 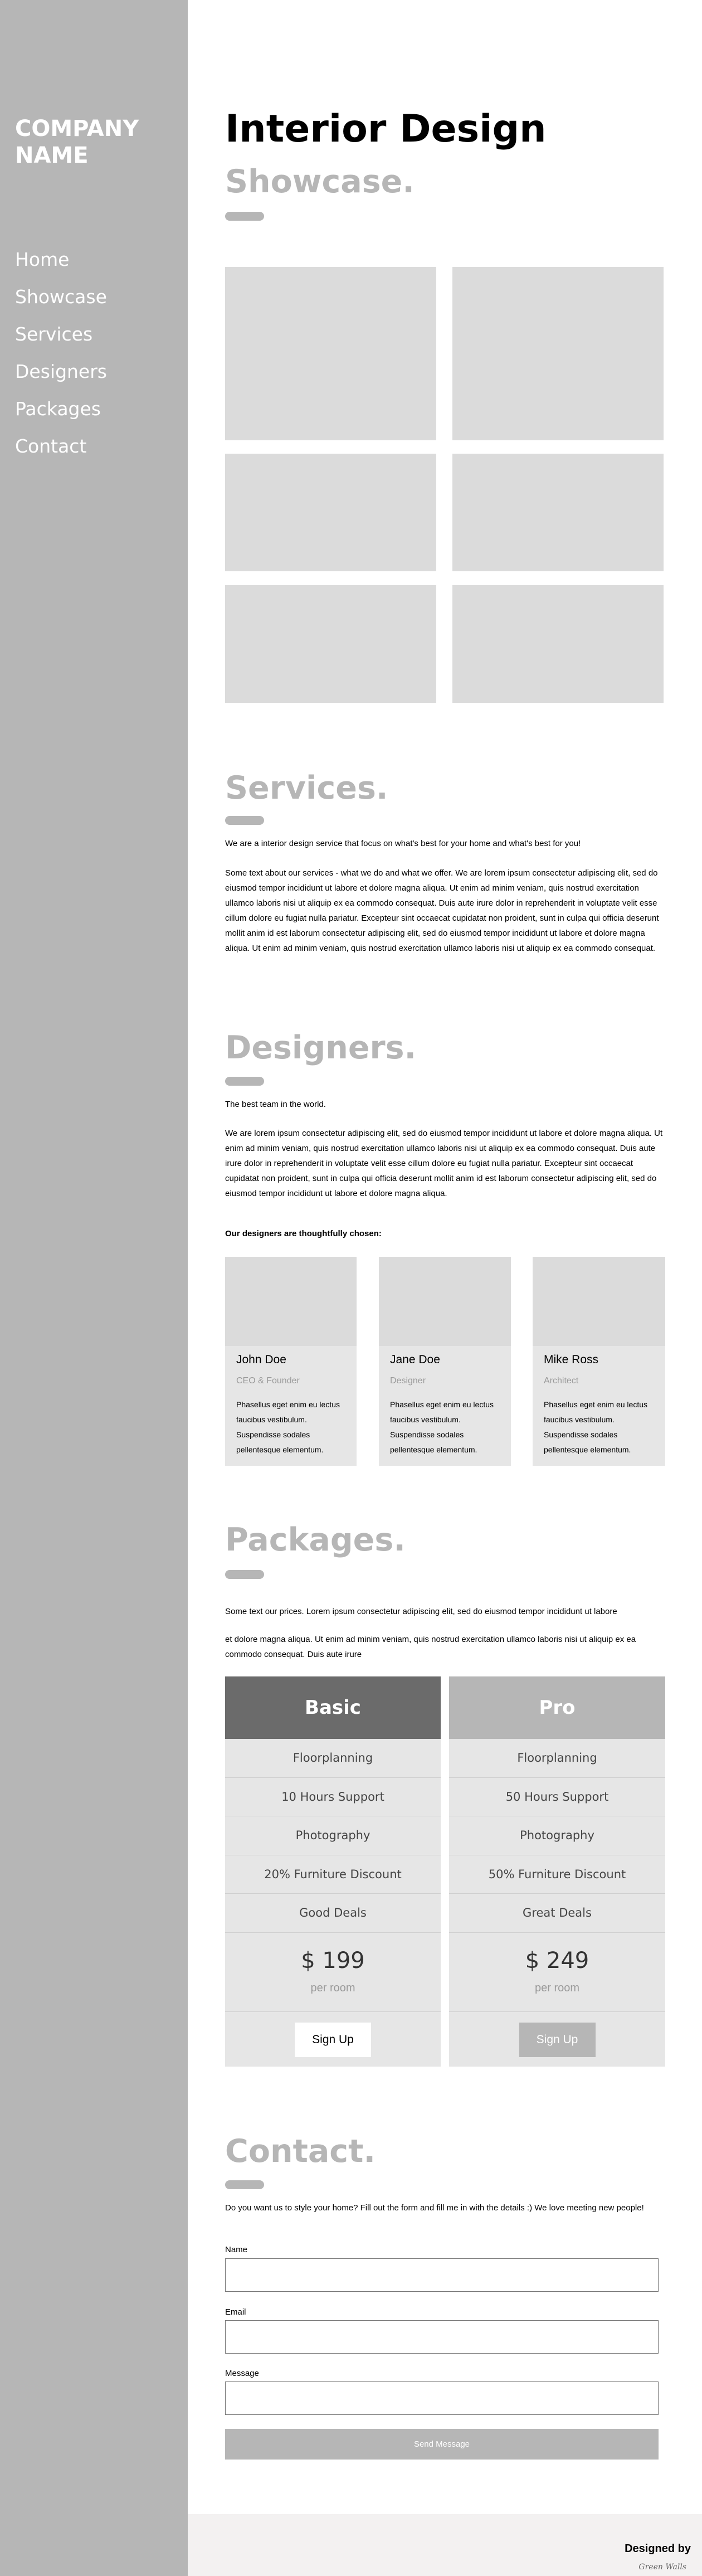 I want to click on services-heading: Services., so click(x=307, y=788).